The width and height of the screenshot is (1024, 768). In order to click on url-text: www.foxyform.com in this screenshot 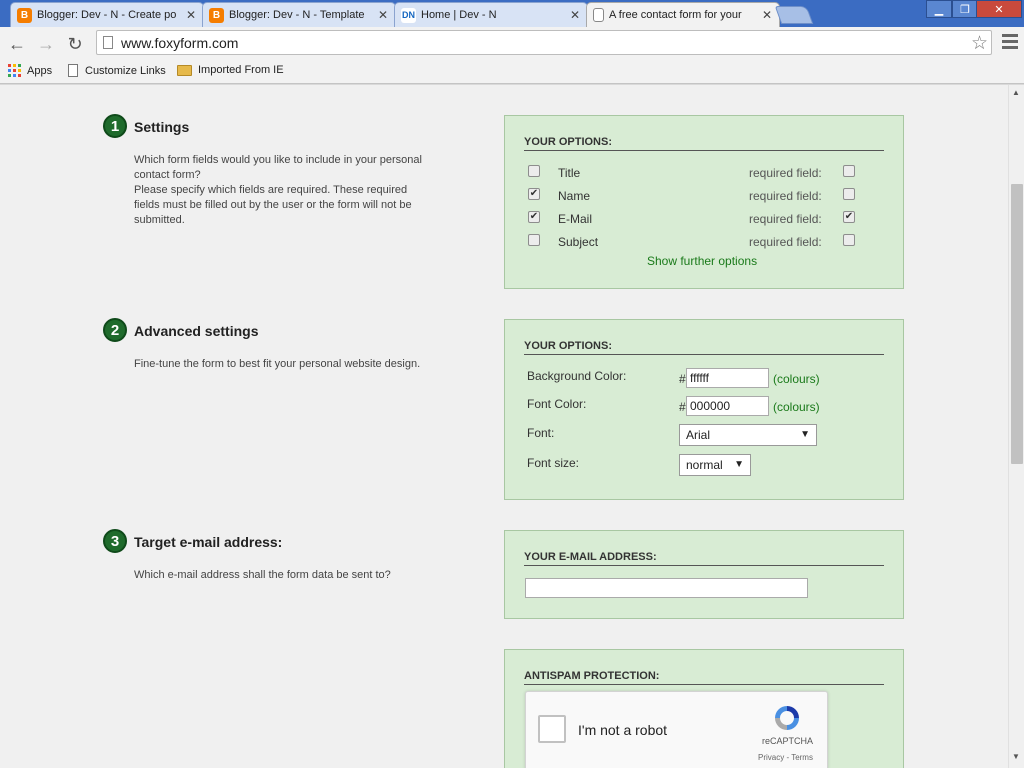, I will do `click(180, 42)`.